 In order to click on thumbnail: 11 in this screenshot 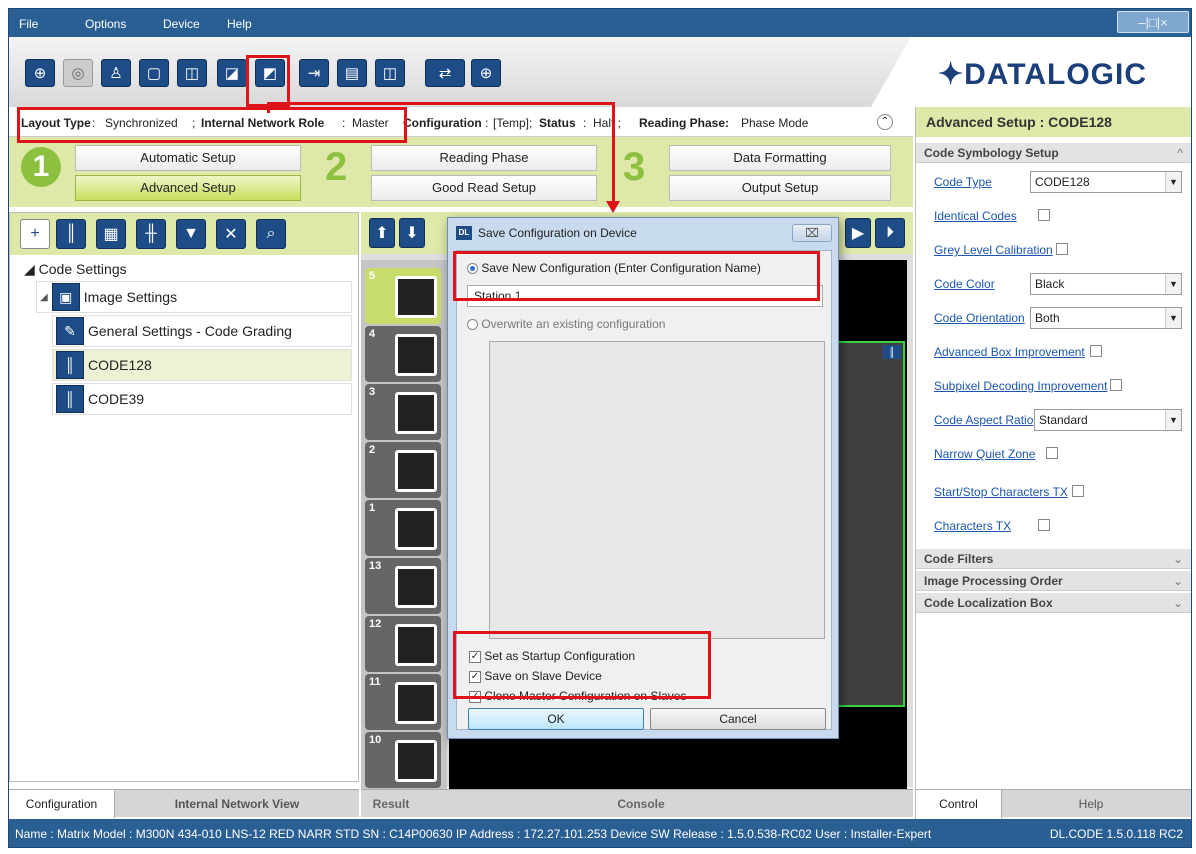, I will do `click(403, 702)`.